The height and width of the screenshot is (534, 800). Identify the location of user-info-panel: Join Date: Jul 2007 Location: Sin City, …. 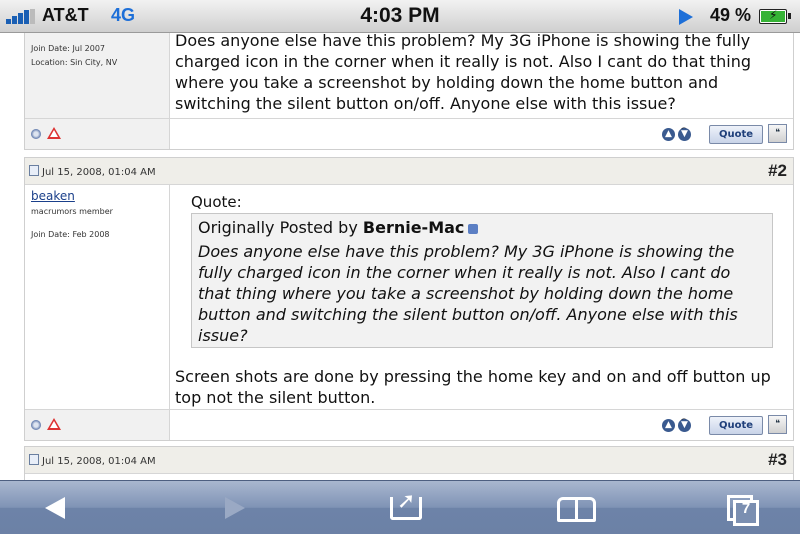
(97, 75).